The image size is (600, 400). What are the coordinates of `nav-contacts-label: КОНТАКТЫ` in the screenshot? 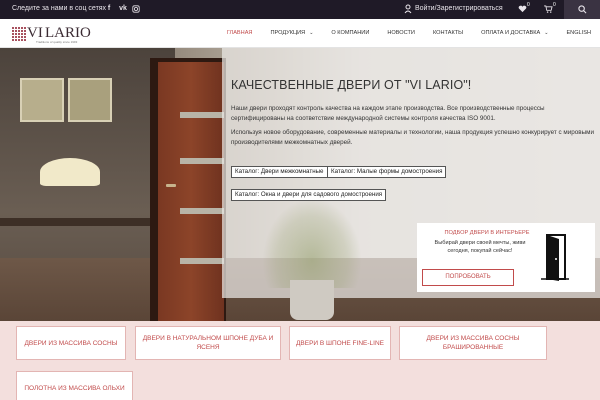 It's located at (448, 33).